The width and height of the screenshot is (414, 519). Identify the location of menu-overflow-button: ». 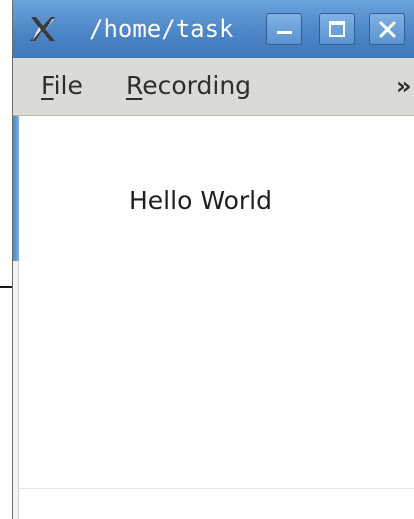
(404, 86).